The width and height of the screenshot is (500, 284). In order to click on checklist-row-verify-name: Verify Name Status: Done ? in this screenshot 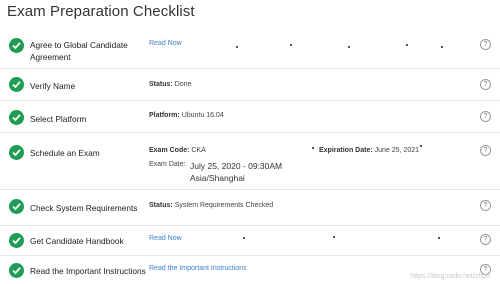, I will do `click(250, 85)`.